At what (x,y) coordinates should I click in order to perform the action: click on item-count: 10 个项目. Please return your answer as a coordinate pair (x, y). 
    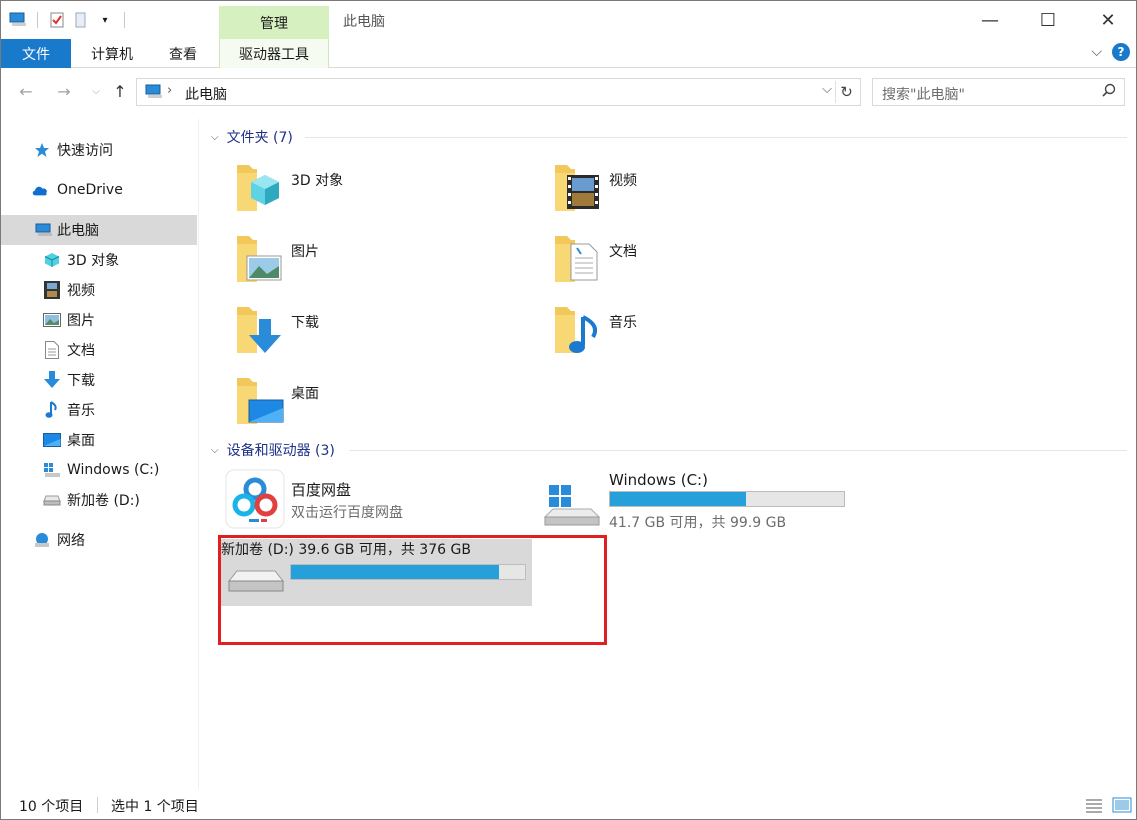
    Looking at the image, I should click on (51, 807).